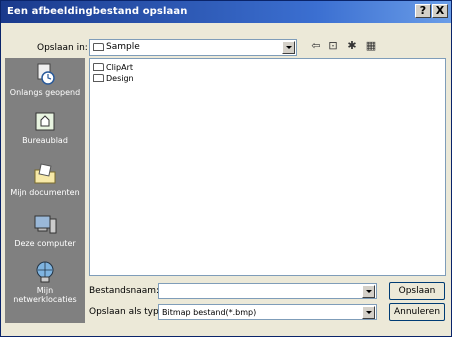  Describe the element at coordinates (128, 312) in the screenshot. I see `filetype-label: Opslaan als type:` at that location.